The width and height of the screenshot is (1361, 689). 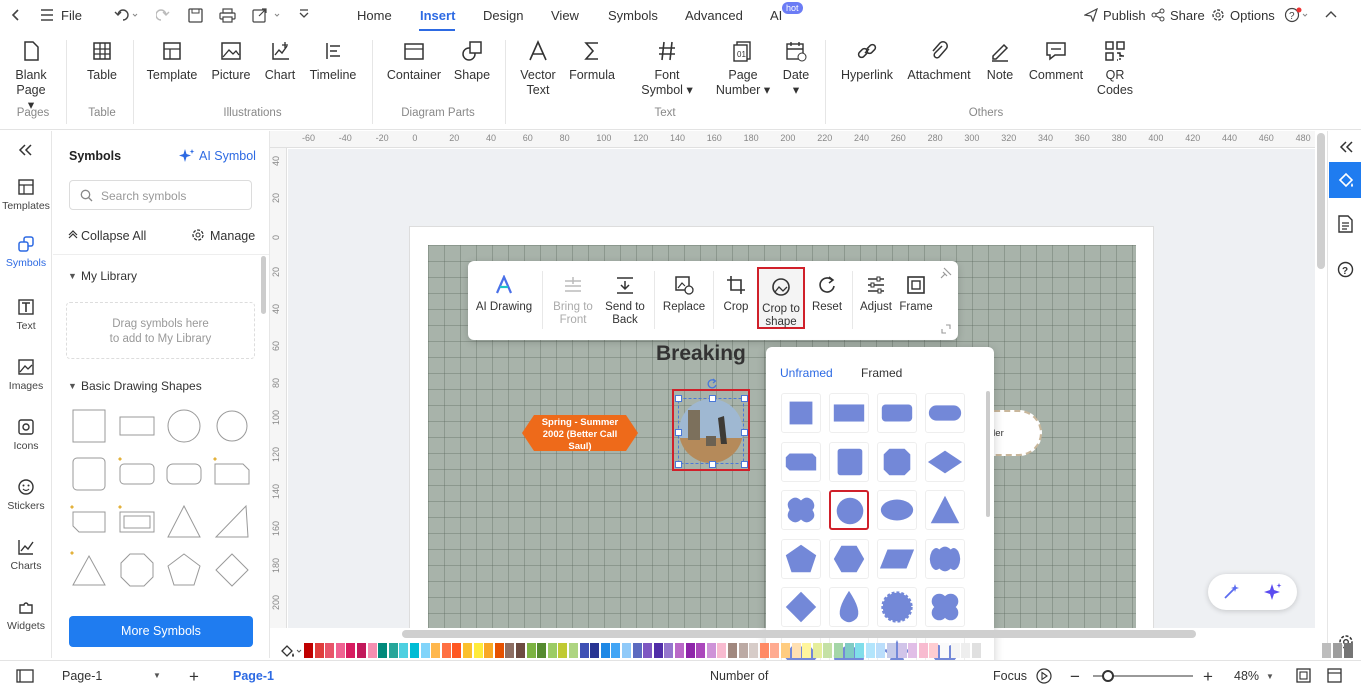 What do you see at coordinates (806, 373) in the screenshot?
I see `tab-unframed: Unframed` at bounding box center [806, 373].